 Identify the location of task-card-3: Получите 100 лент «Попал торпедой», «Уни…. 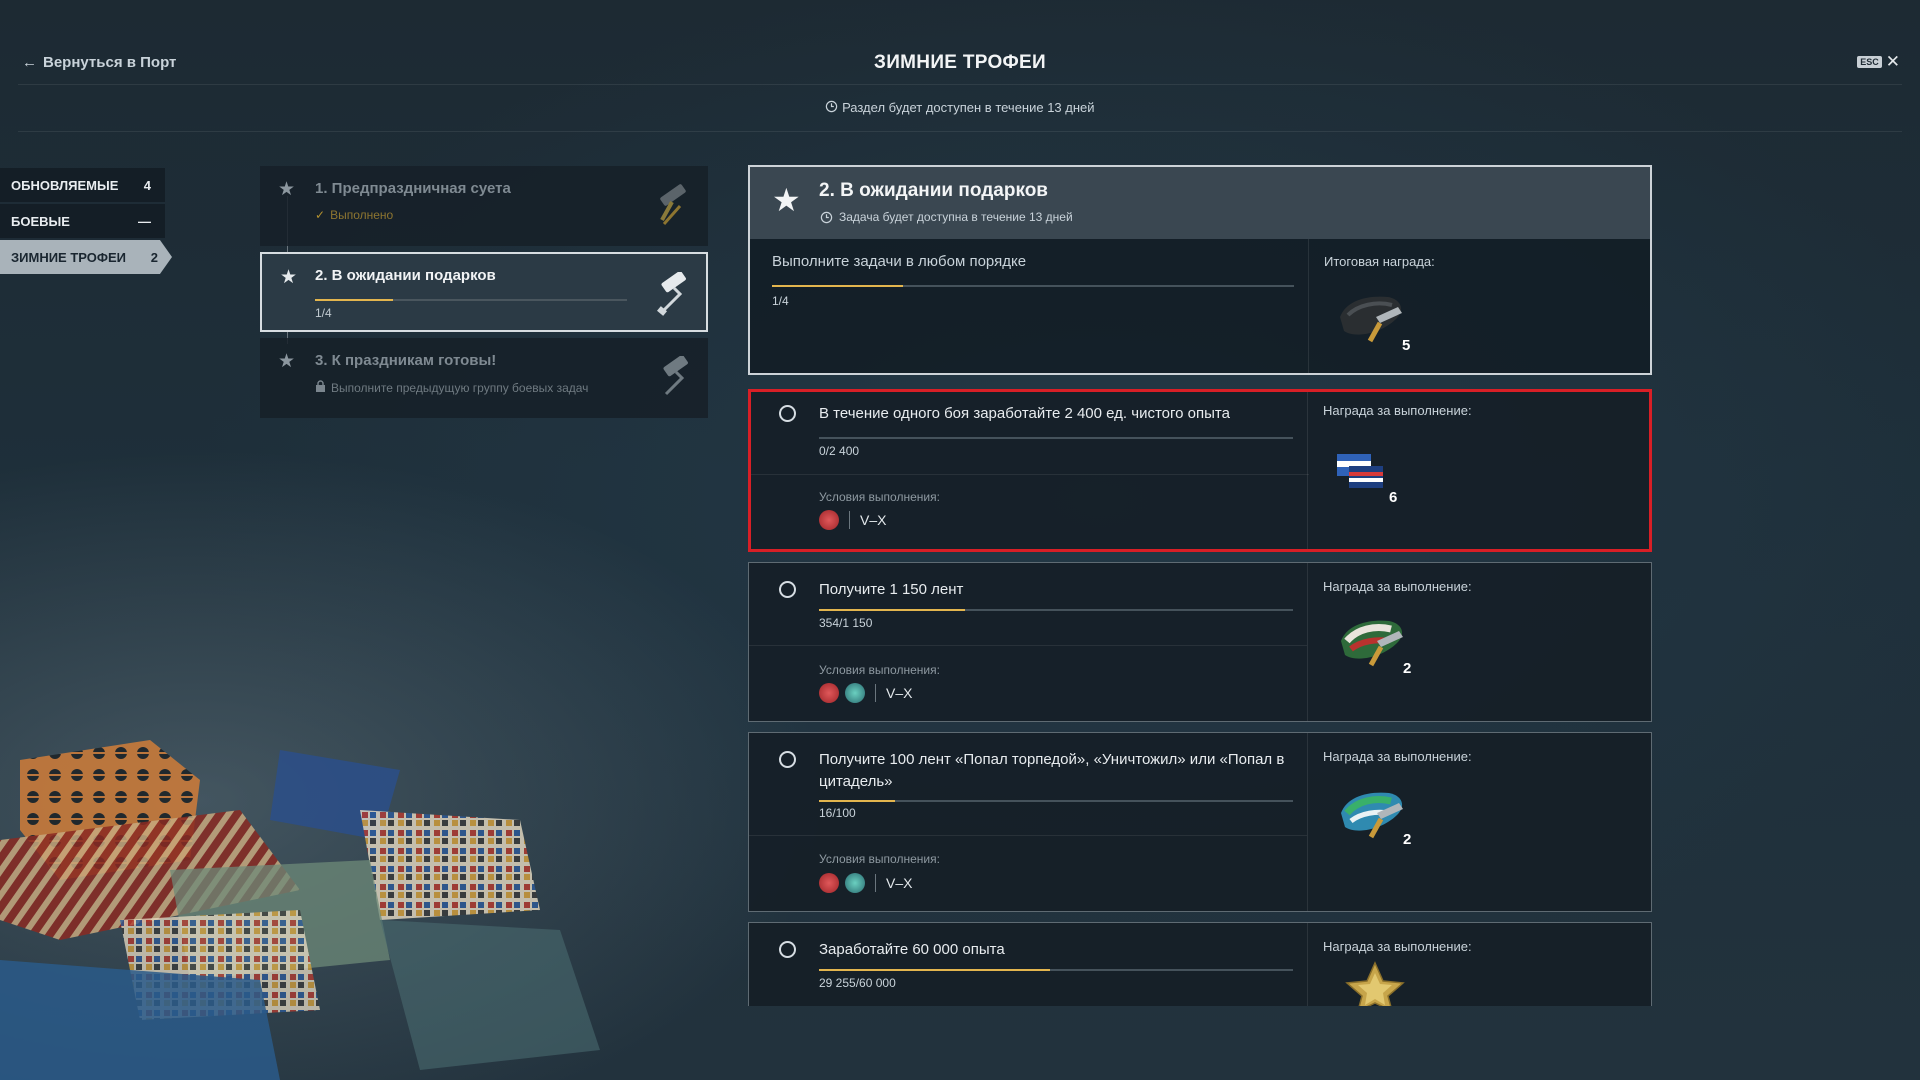
(1200, 822).